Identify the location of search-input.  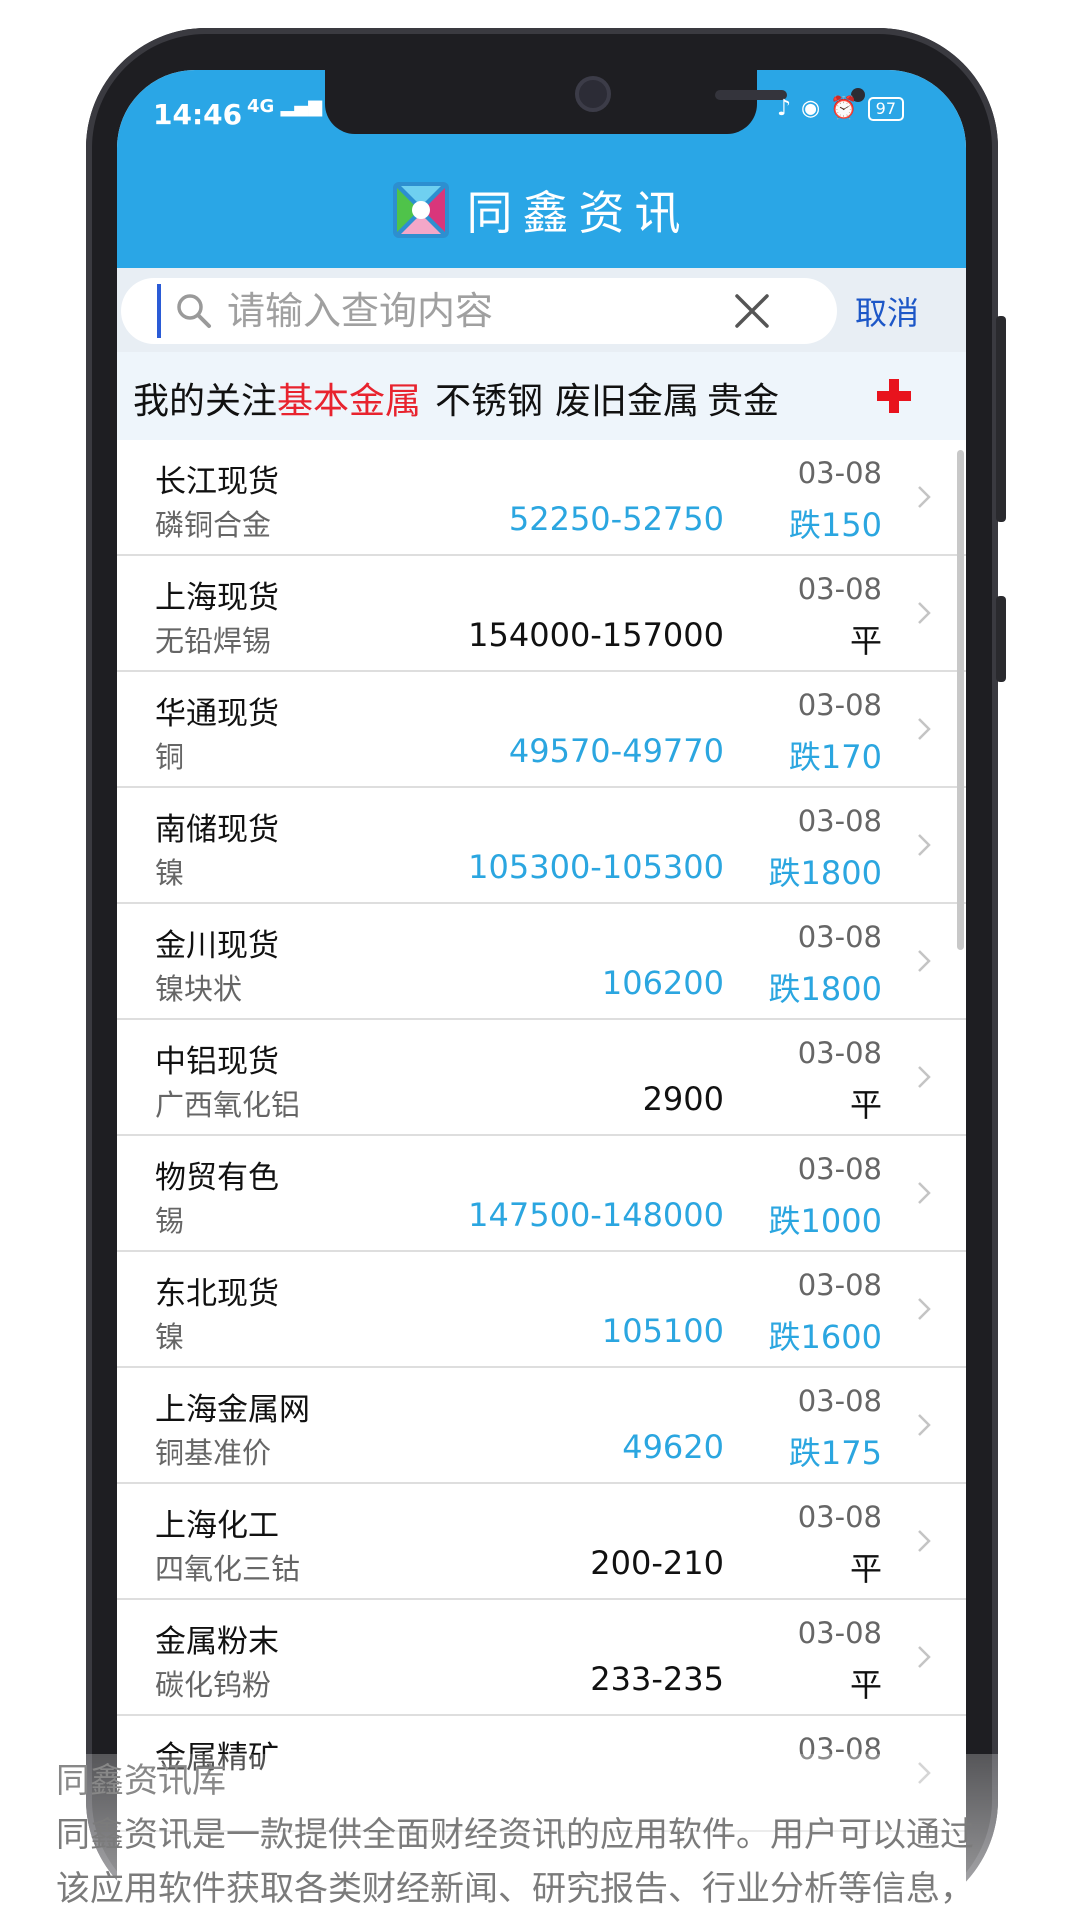
(477, 311).